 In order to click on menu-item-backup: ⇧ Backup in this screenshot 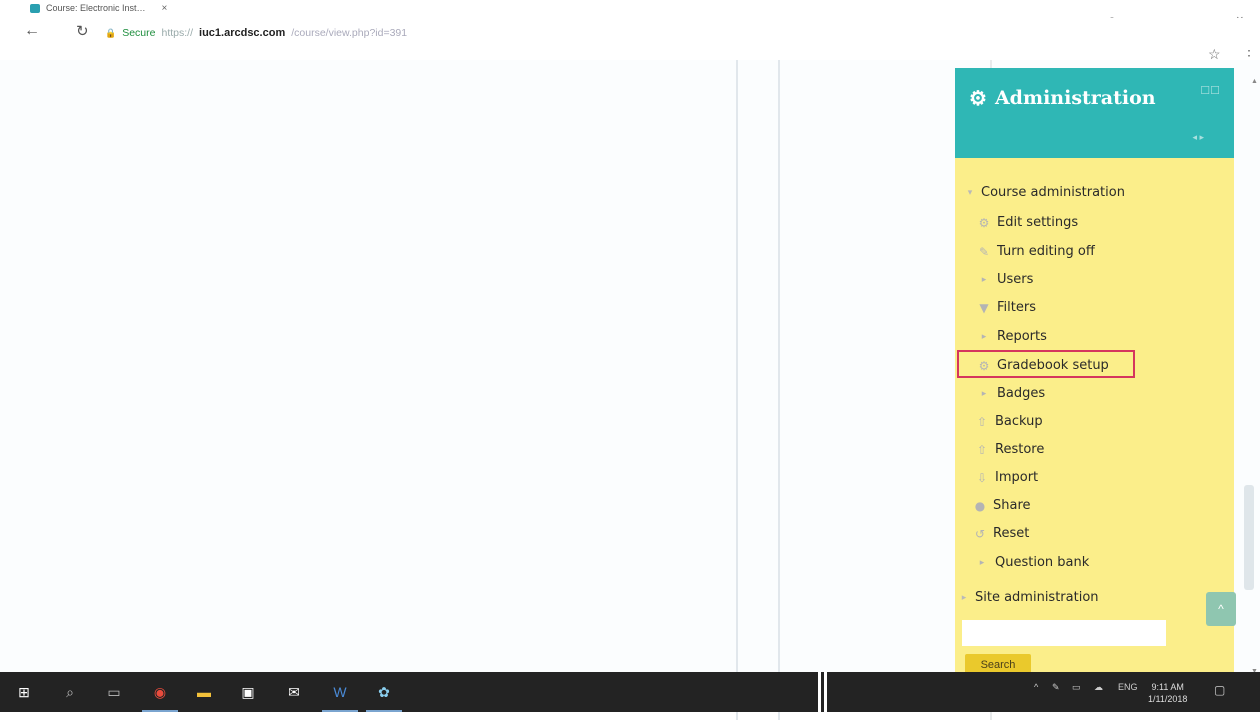, I will do `click(1009, 421)`.